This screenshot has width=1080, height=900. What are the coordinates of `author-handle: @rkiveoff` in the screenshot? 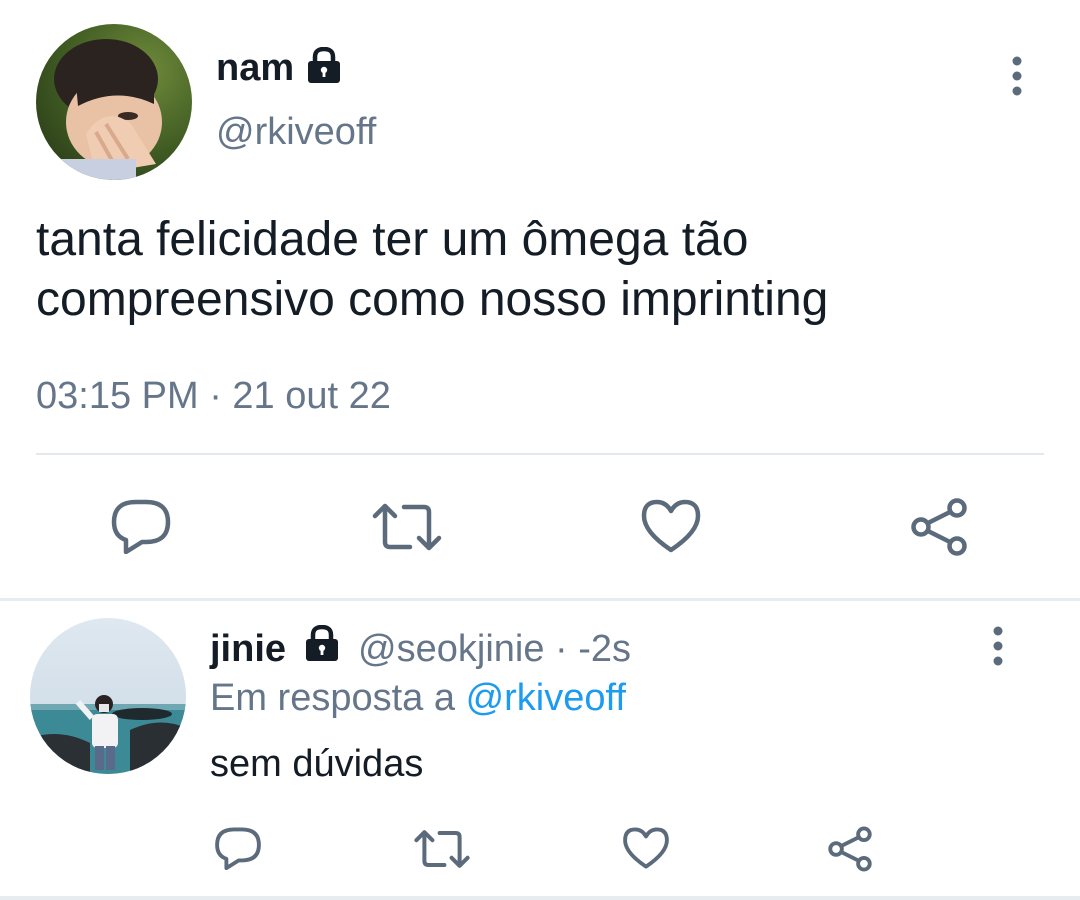 It's located at (296, 132).